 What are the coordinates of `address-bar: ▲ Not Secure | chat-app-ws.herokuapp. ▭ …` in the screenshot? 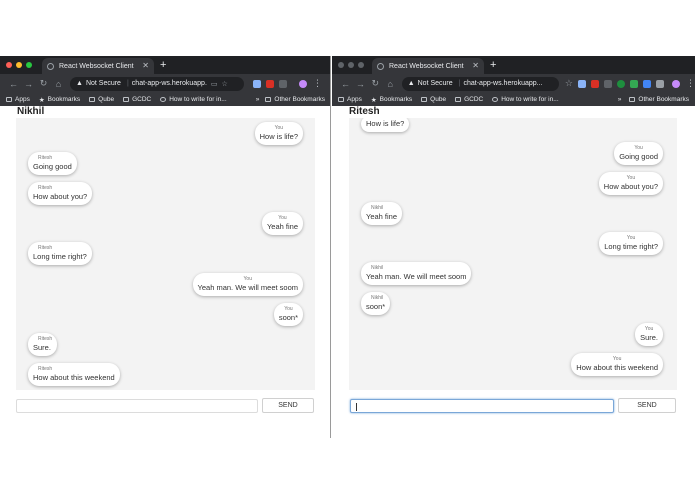 It's located at (157, 83).